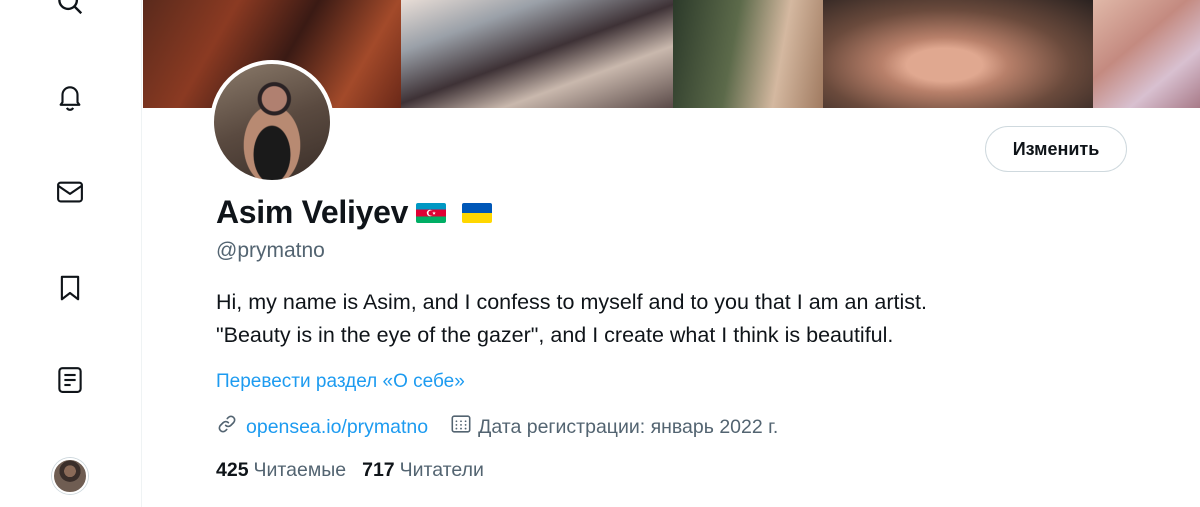 The image size is (1200, 507). Describe the element at coordinates (431, 212) in the screenshot. I see `azerbaijan-flag-icon` at that location.